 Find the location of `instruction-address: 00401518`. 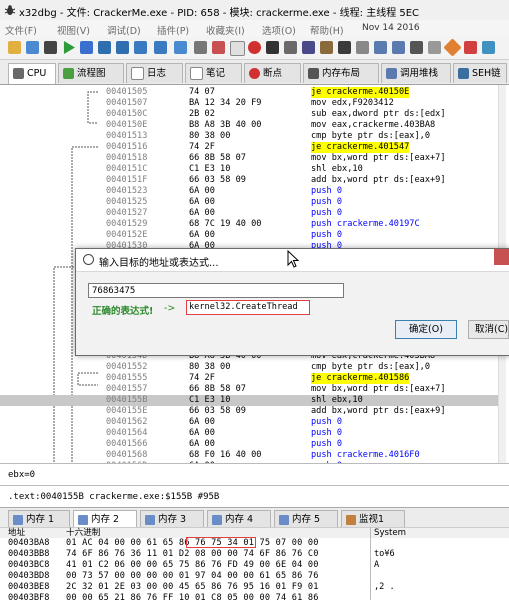

instruction-address: 00401518 is located at coordinates (127, 158).